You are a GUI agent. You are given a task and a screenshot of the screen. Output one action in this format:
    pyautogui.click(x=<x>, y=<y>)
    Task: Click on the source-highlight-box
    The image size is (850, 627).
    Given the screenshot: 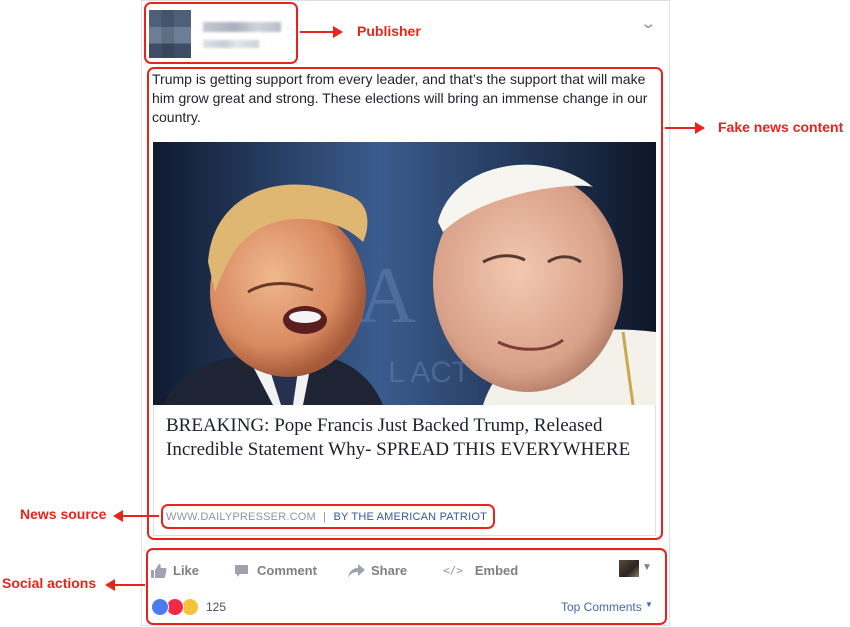 What is the action you would take?
    pyautogui.click(x=328, y=516)
    